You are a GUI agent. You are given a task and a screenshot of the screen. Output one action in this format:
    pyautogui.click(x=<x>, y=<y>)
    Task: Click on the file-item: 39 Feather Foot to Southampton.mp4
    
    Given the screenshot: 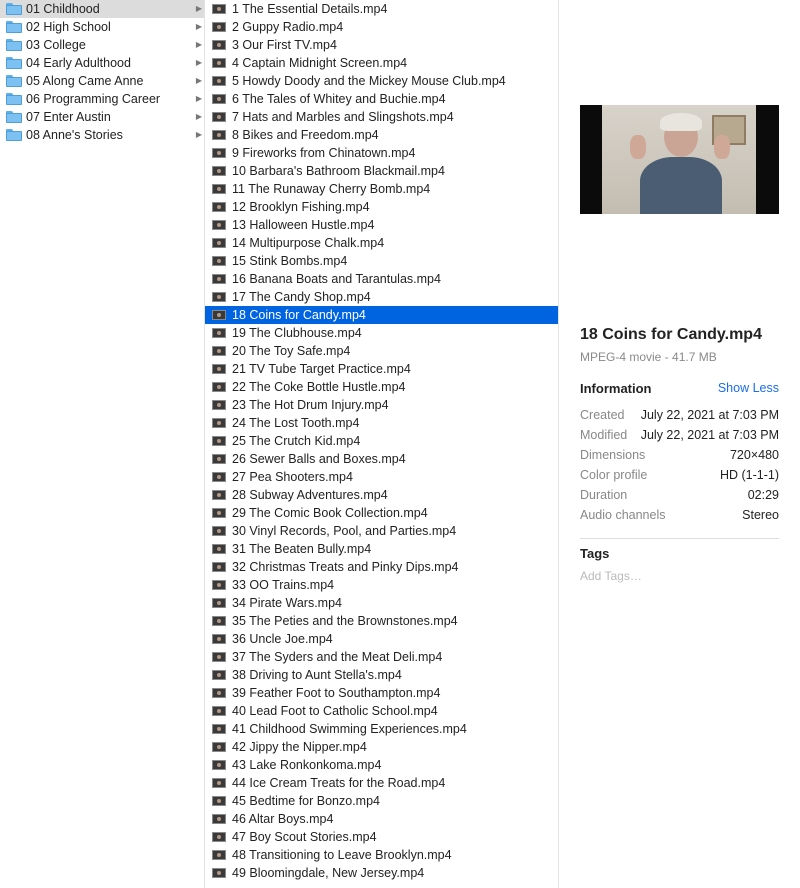 What is the action you would take?
    pyautogui.click(x=381, y=693)
    